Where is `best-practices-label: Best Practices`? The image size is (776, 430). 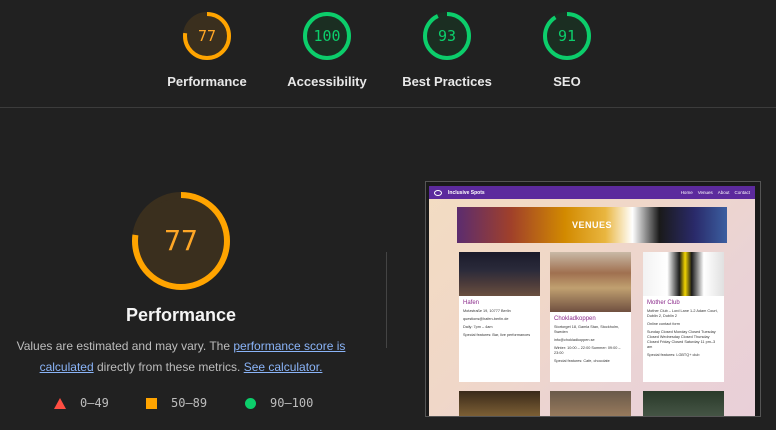 best-practices-label: Best Practices is located at coordinates (447, 81).